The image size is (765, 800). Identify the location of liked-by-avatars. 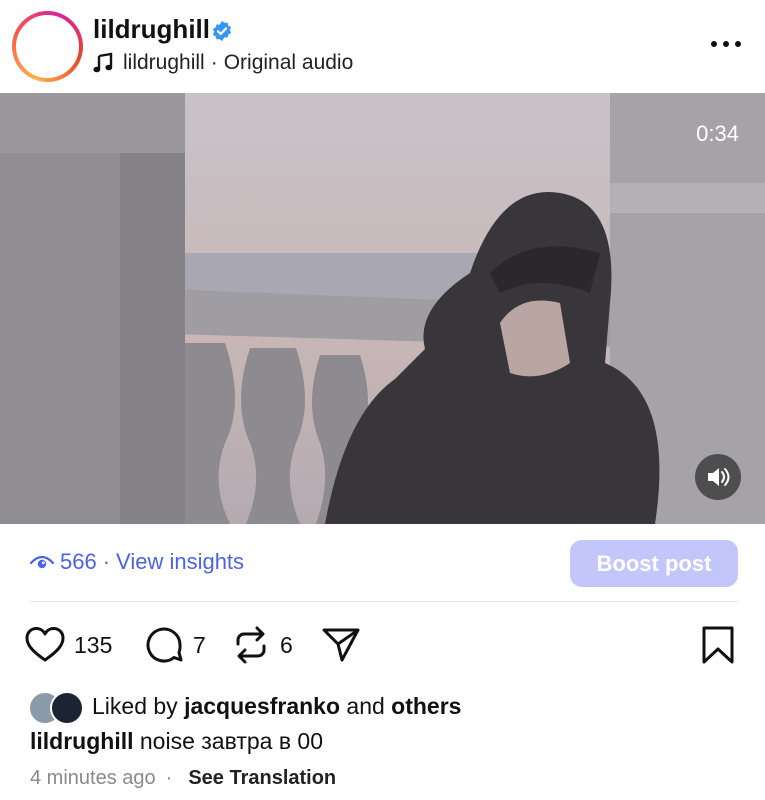
(57, 707).